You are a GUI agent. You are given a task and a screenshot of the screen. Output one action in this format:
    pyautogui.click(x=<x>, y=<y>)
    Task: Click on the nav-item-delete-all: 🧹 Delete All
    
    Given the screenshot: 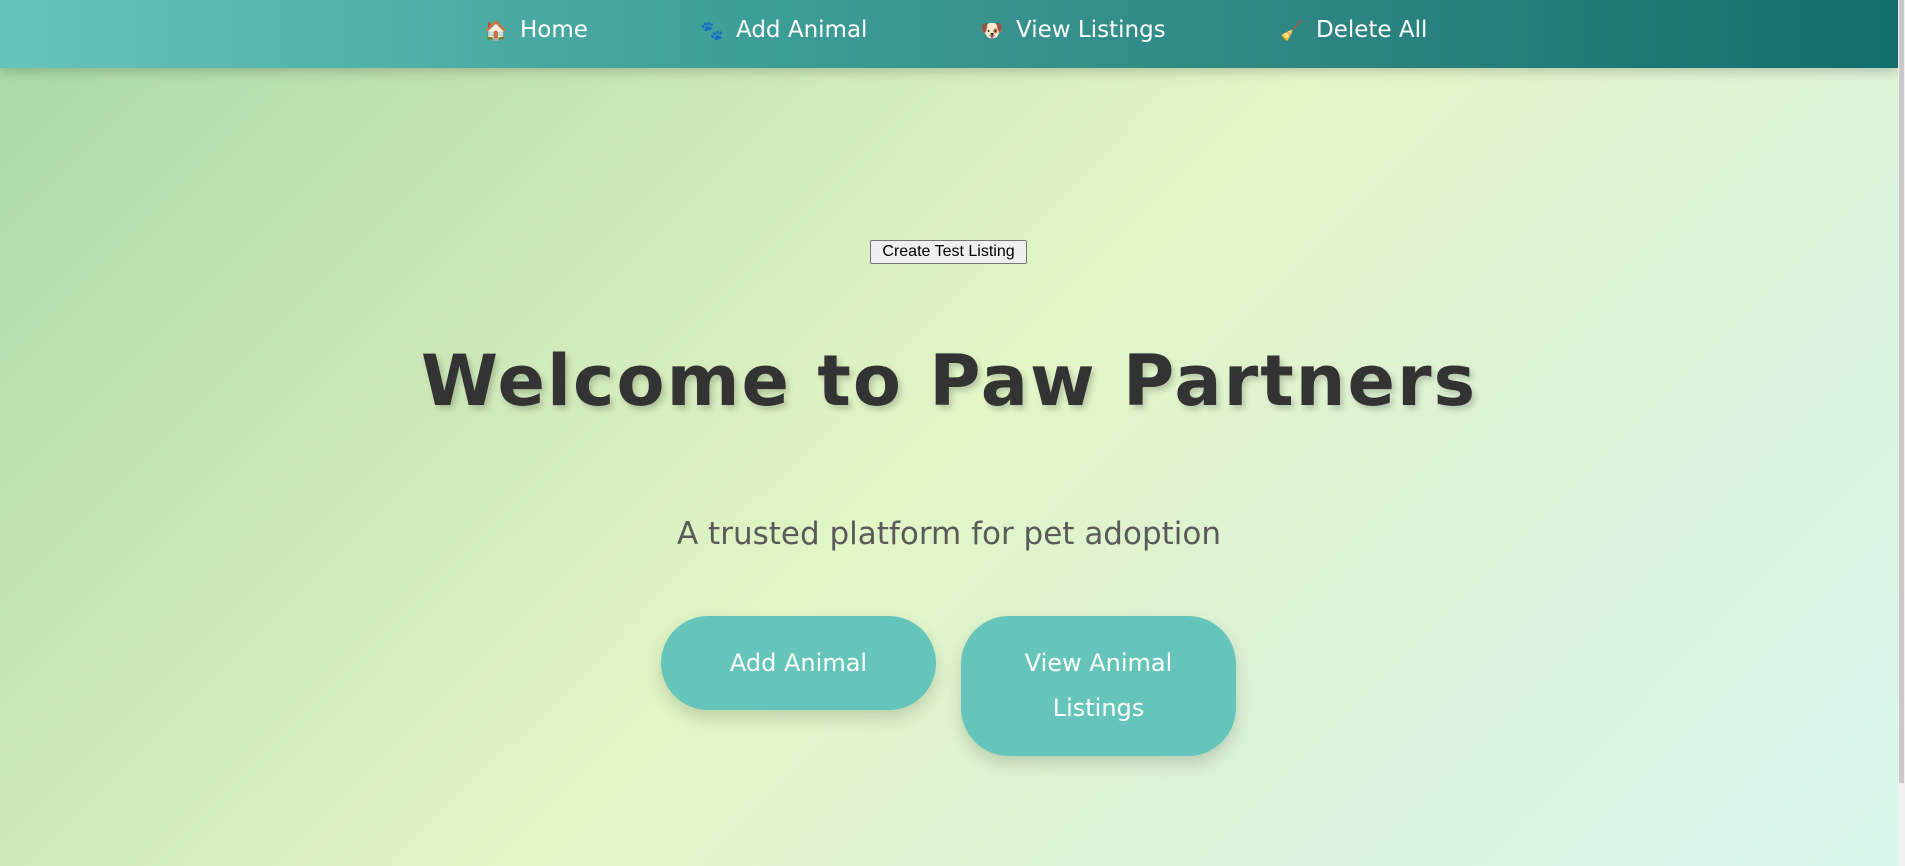 What is the action you would take?
    pyautogui.click(x=1353, y=30)
    